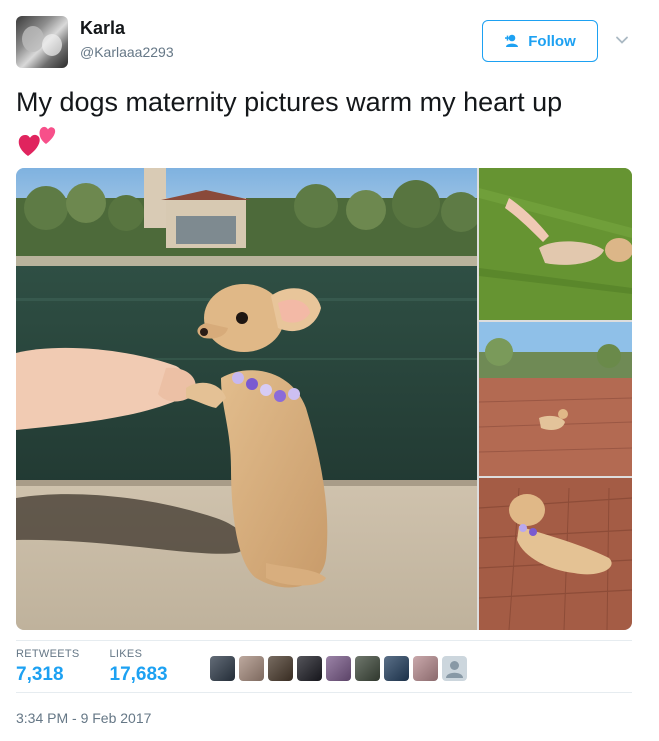  What do you see at coordinates (622, 40) in the screenshot?
I see `chevron-down-icon` at bounding box center [622, 40].